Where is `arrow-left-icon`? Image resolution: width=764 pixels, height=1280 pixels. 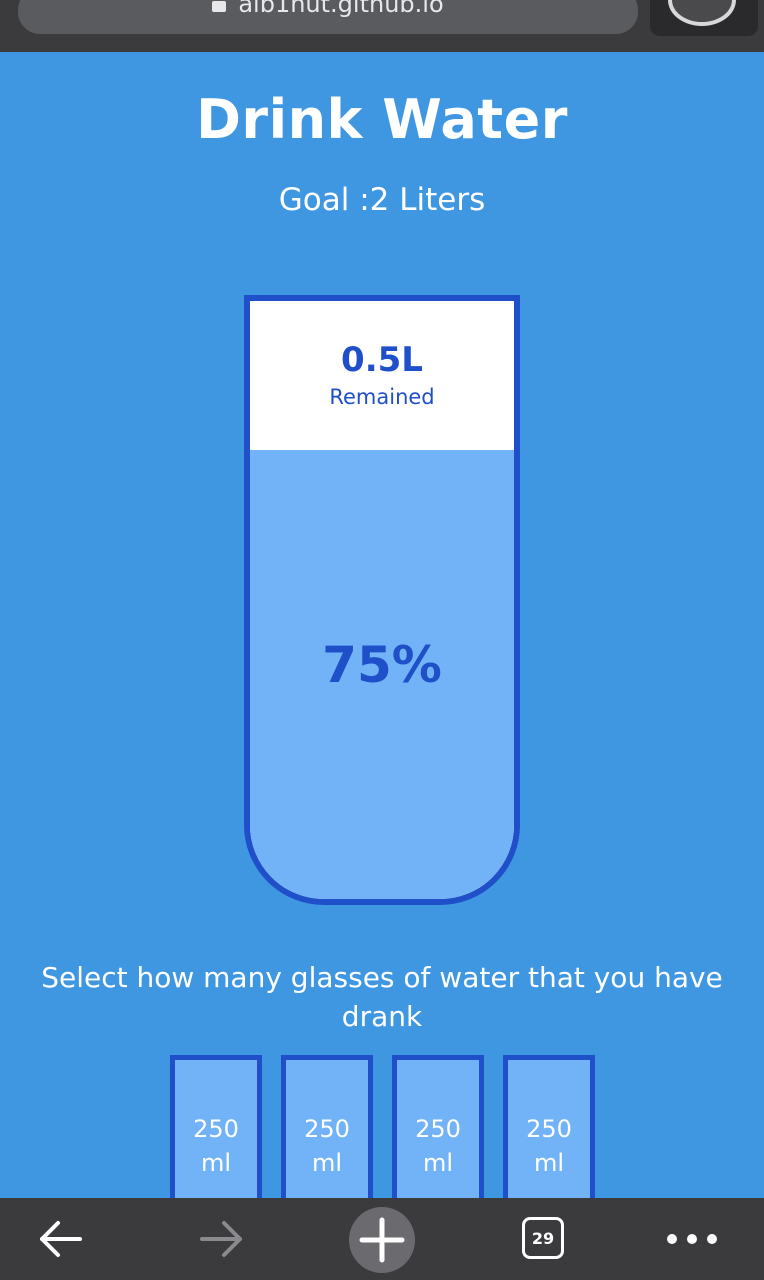 arrow-left-icon is located at coordinates (61, 1239).